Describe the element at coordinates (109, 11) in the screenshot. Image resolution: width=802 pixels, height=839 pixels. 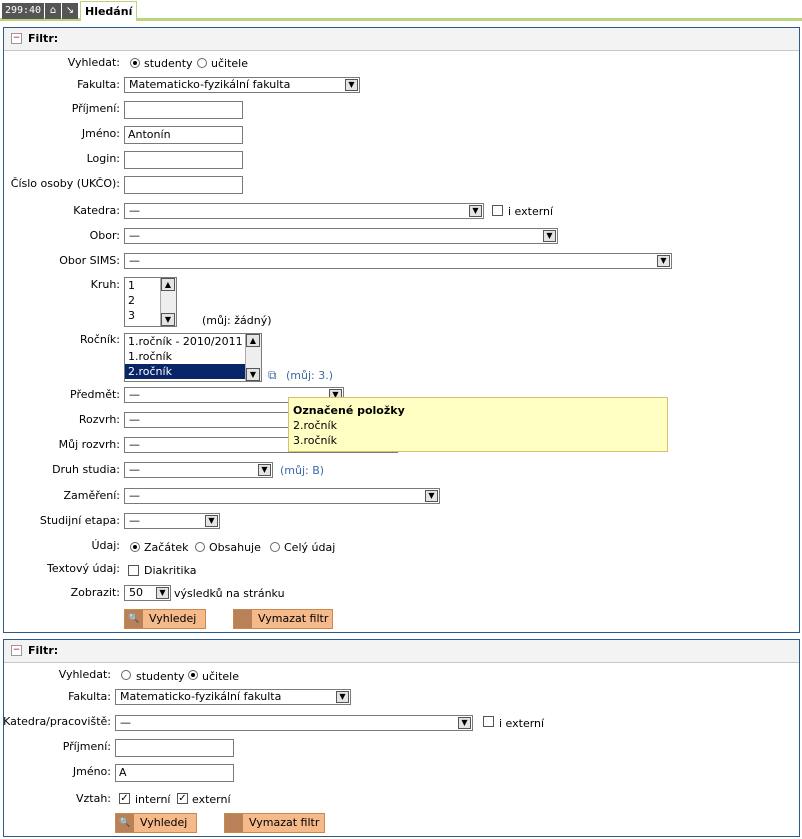
I see `tab-hledani: Hledání` at that location.